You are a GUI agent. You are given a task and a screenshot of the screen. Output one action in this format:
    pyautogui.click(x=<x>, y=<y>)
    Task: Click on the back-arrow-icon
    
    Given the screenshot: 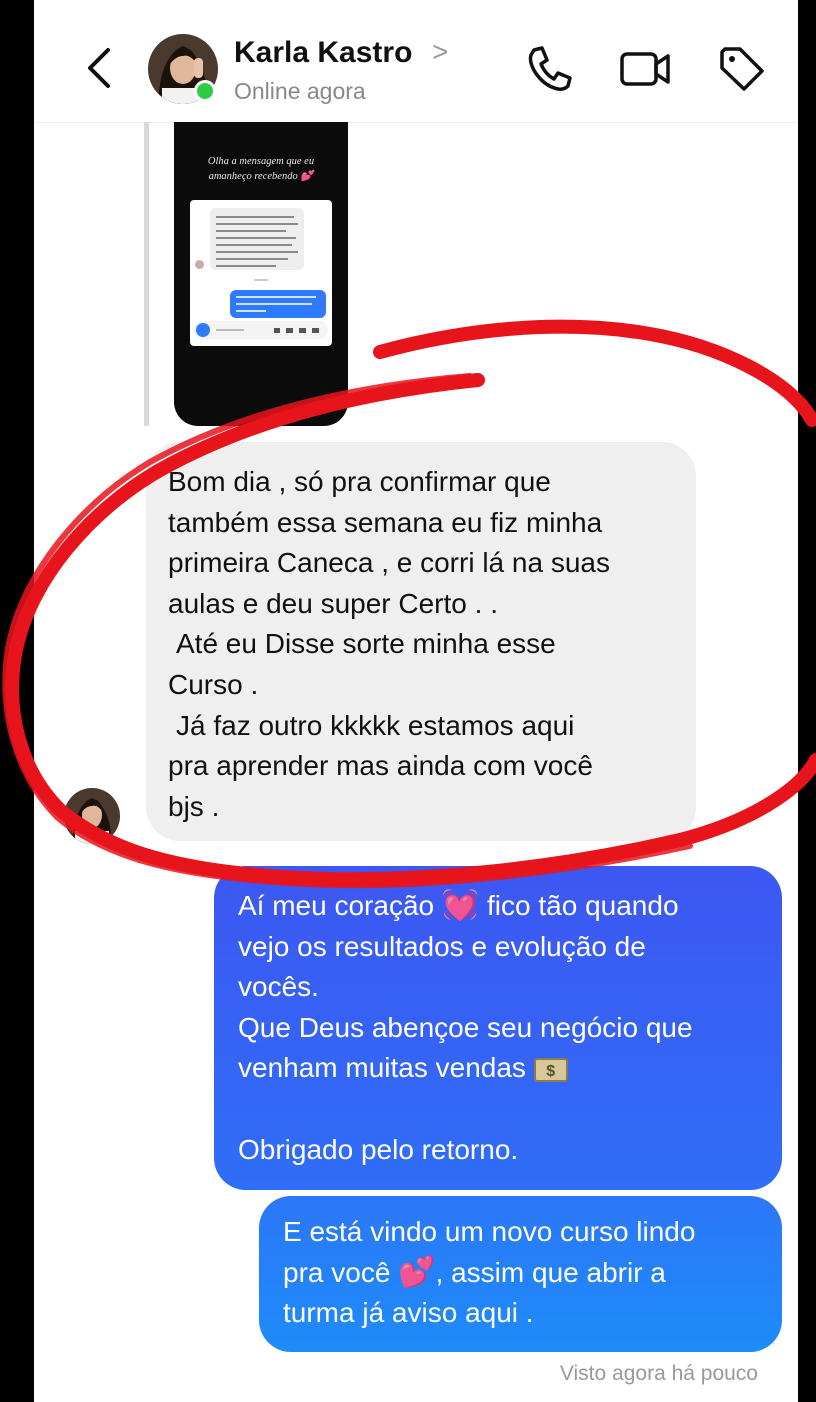 What is the action you would take?
    pyautogui.click(x=99, y=68)
    